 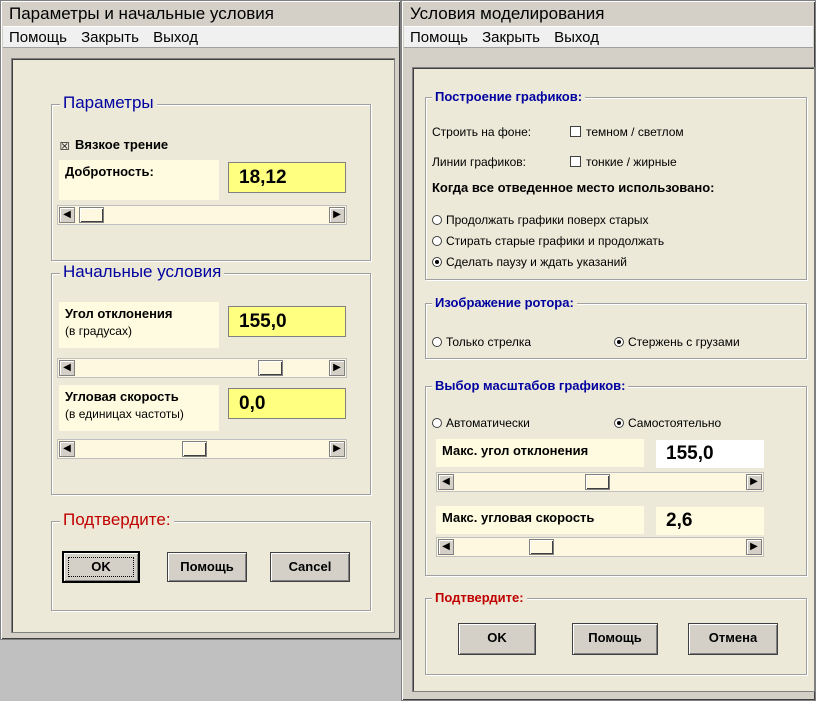 What do you see at coordinates (530, 385) in the screenshot?
I see `scales-legend: Выбор масштабов графиков:` at bounding box center [530, 385].